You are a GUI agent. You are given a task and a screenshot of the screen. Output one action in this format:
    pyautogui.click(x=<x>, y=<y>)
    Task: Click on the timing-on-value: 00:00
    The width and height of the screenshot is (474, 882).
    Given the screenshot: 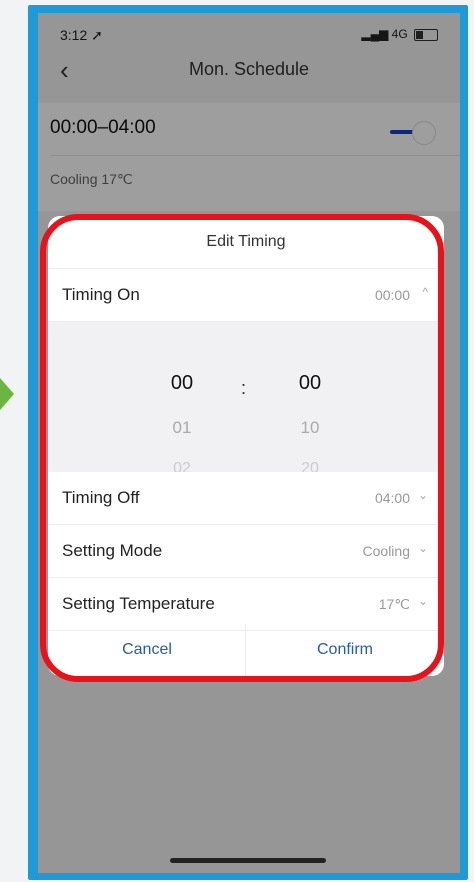 What is the action you would take?
    pyautogui.click(x=392, y=295)
    